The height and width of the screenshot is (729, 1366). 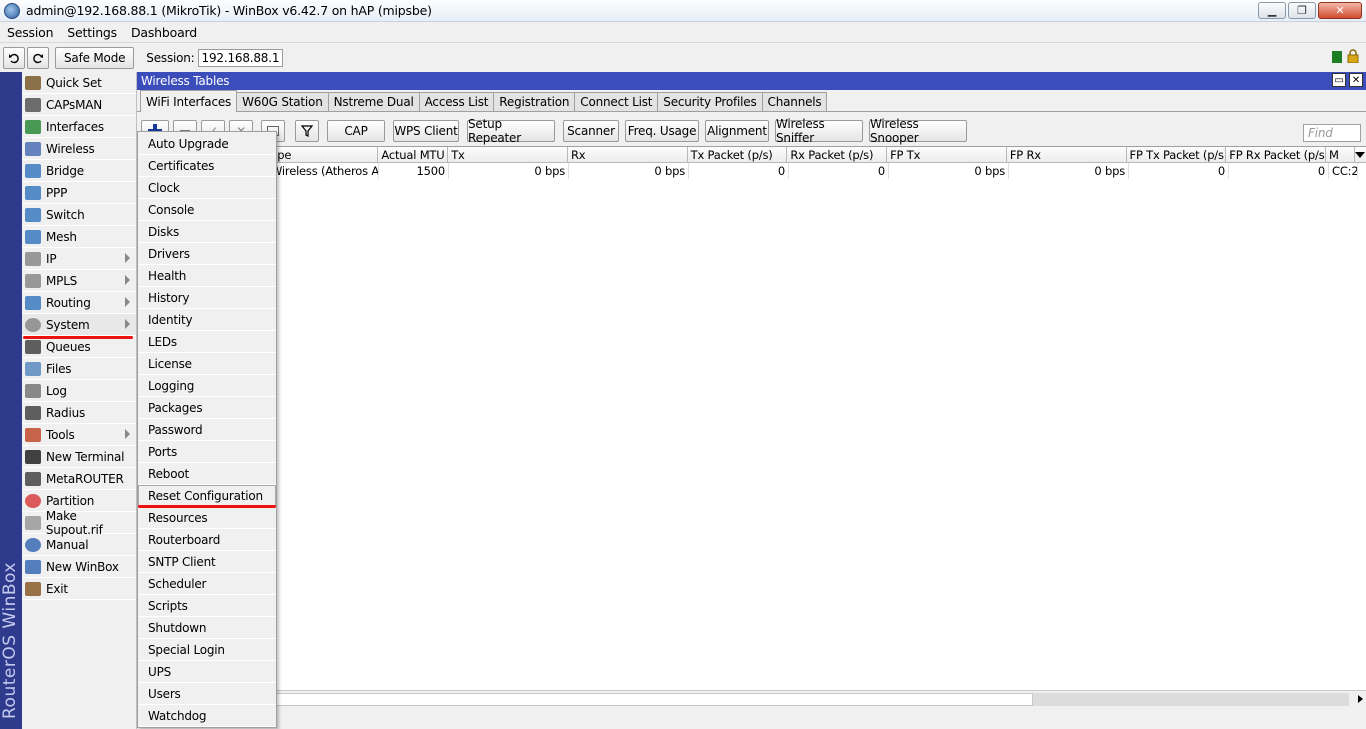 I want to click on sidebar-item-bridge: Bridge, so click(x=79, y=171).